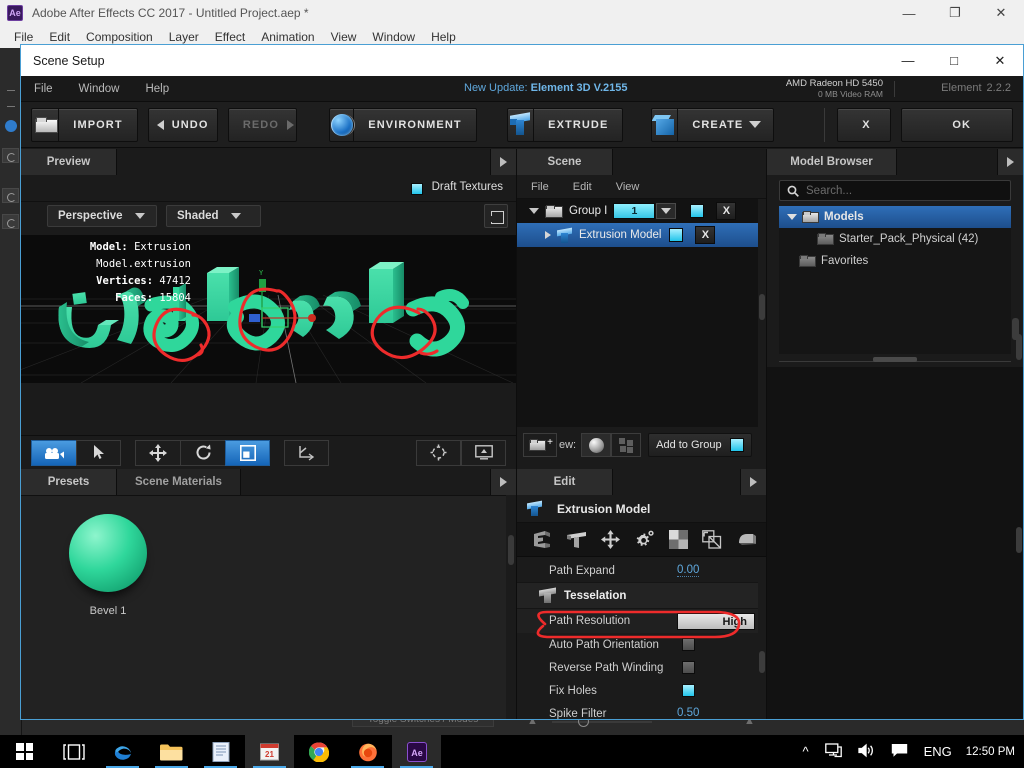 Image resolution: width=1024 pixels, height=768 pixels. Describe the element at coordinates (899, 752) in the screenshot. I see `action-center-icon` at that location.